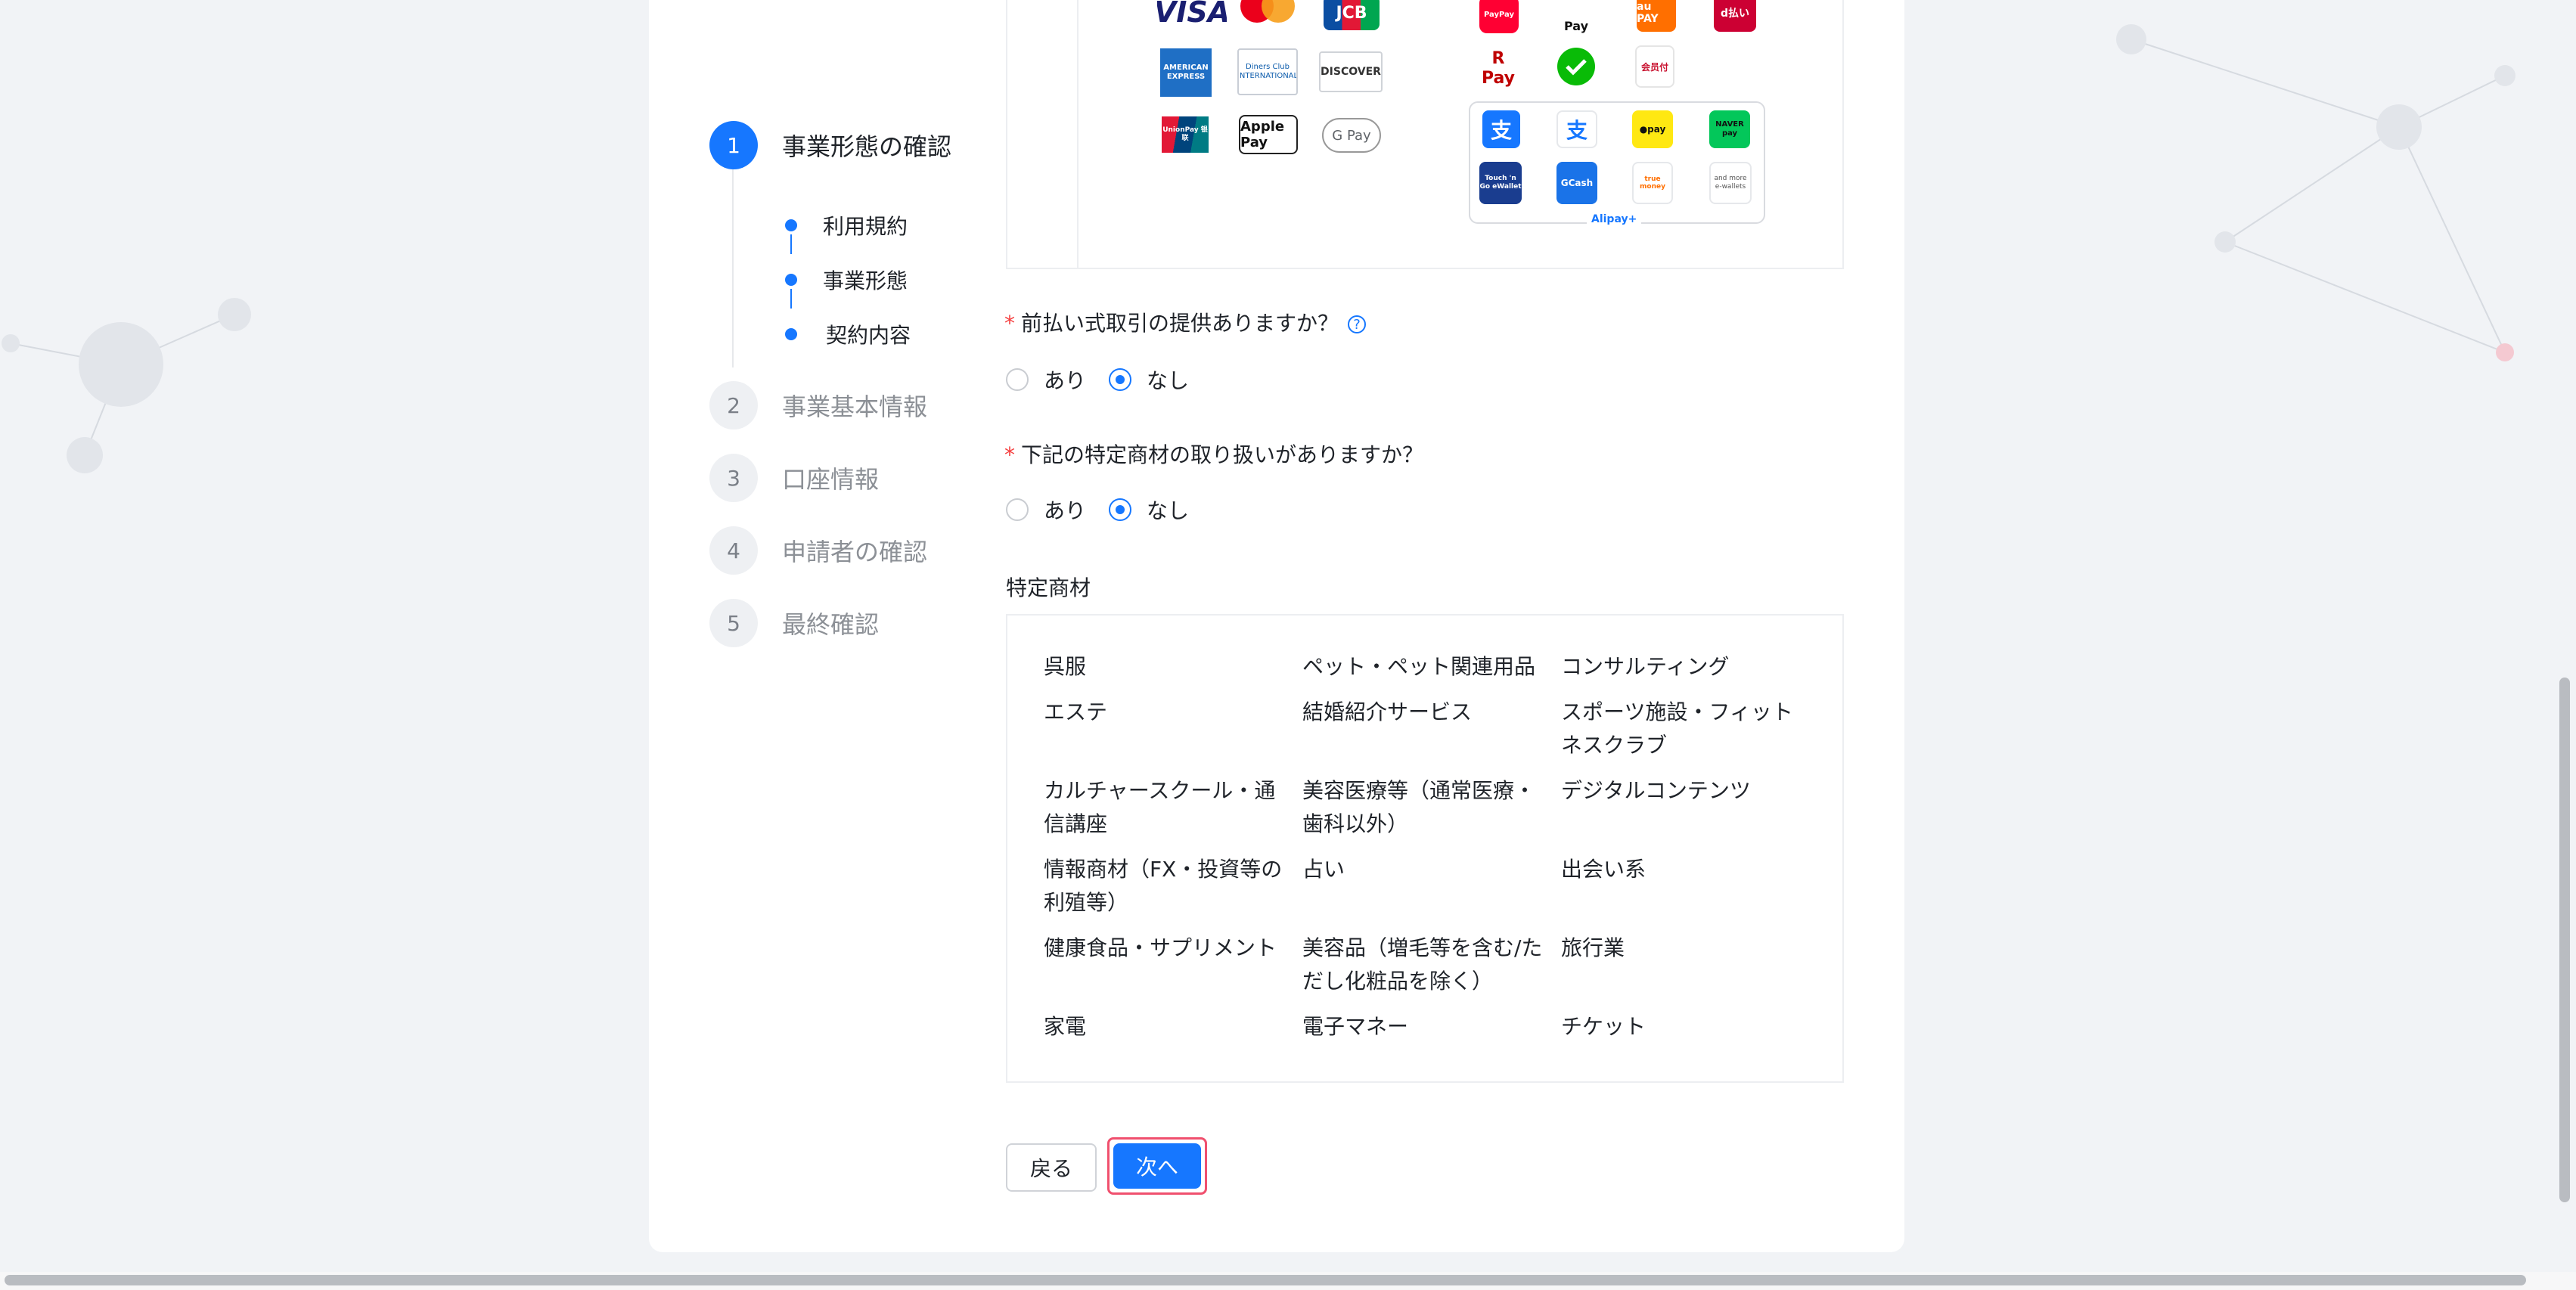 This screenshot has height=1290, width=2576. I want to click on substep-terms: 利用規約, so click(846, 225).